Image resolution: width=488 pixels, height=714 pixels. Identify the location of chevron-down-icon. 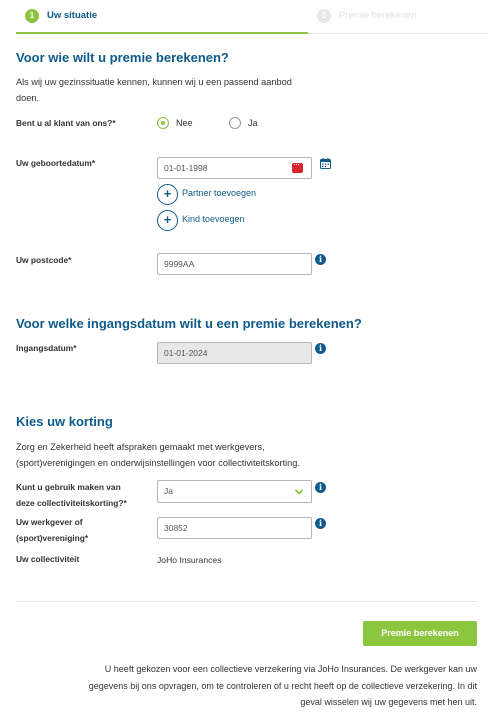
(299, 492).